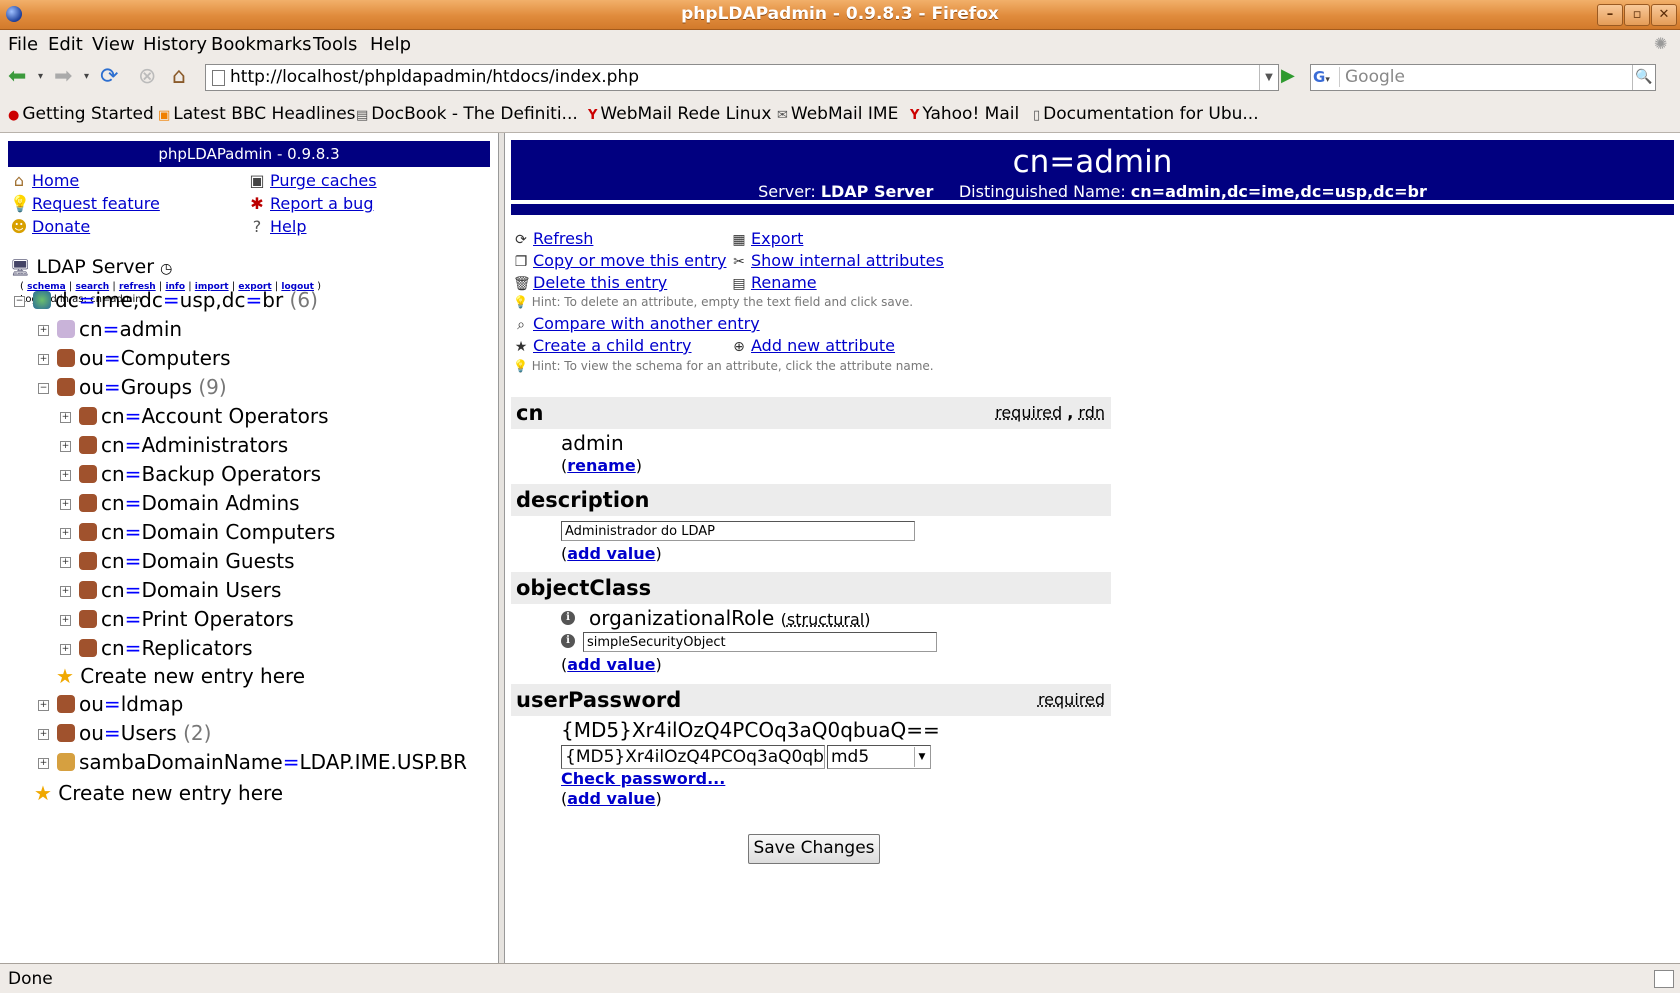 The image size is (1680, 993). What do you see at coordinates (1664, 15) in the screenshot?
I see `close-button: ✕` at bounding box center [1664, 15].